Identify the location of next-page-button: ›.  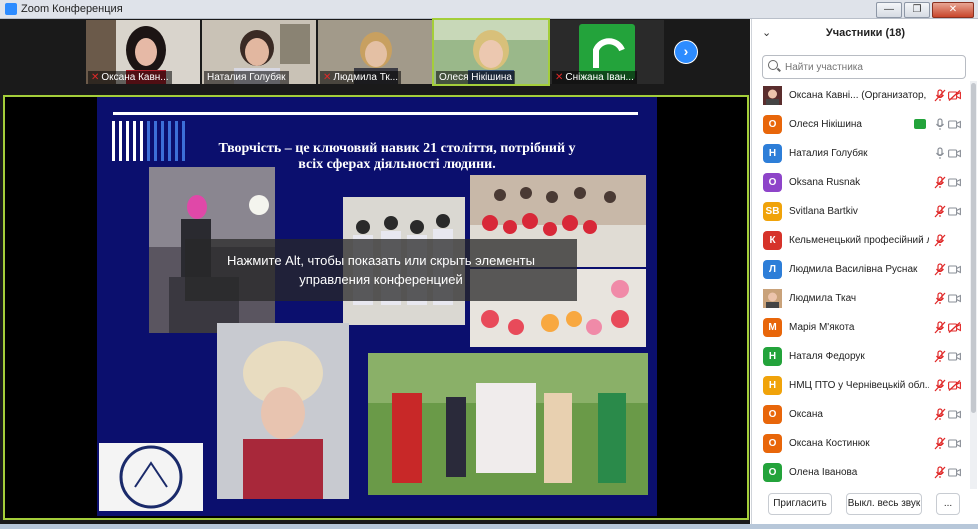
(686, 52).